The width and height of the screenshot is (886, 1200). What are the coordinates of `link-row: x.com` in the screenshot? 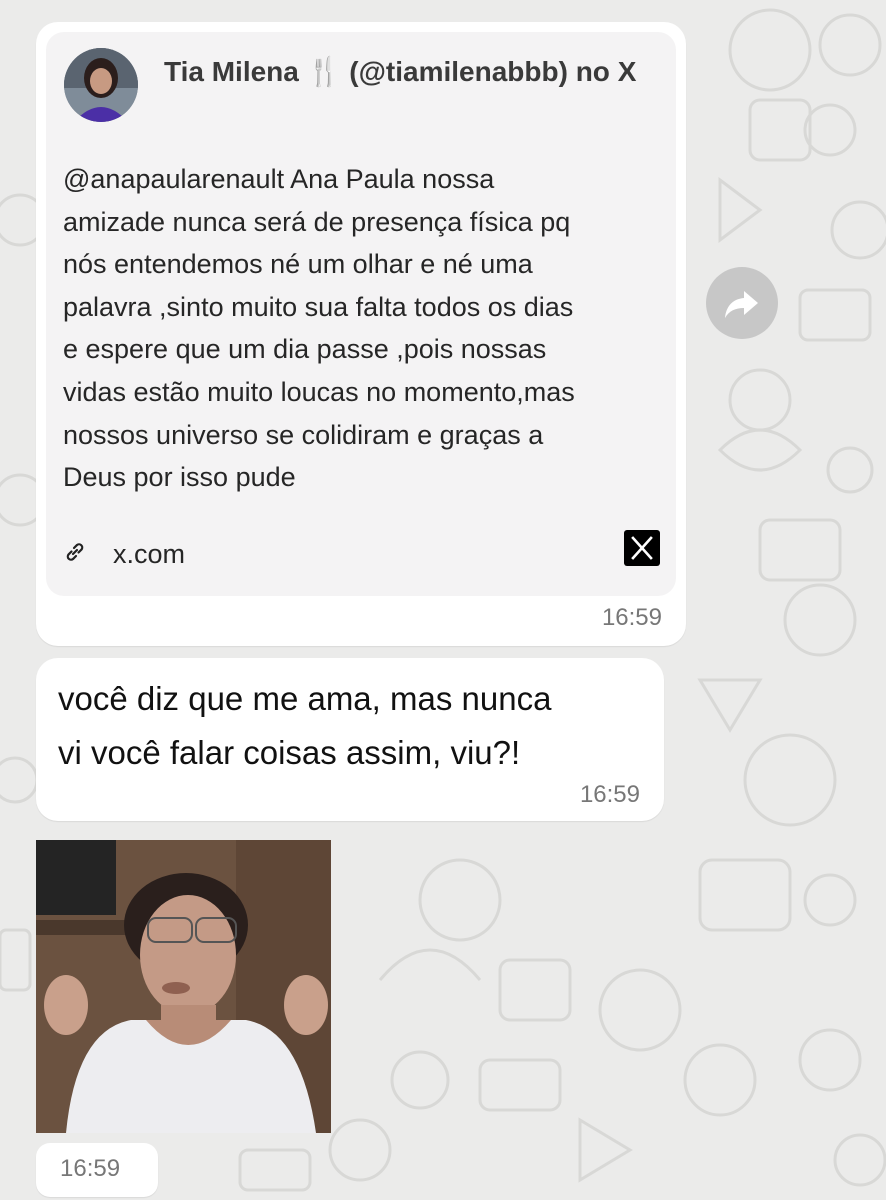 It's located at (363, 554).